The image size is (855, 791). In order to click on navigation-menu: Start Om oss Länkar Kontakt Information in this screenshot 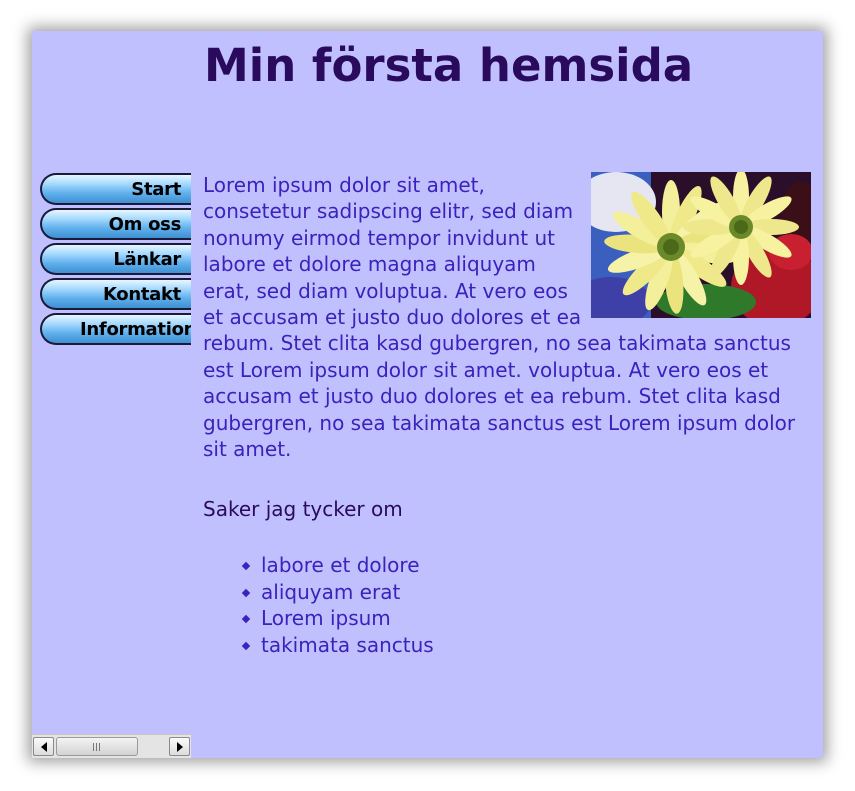, I will do `click(115, 260)`.